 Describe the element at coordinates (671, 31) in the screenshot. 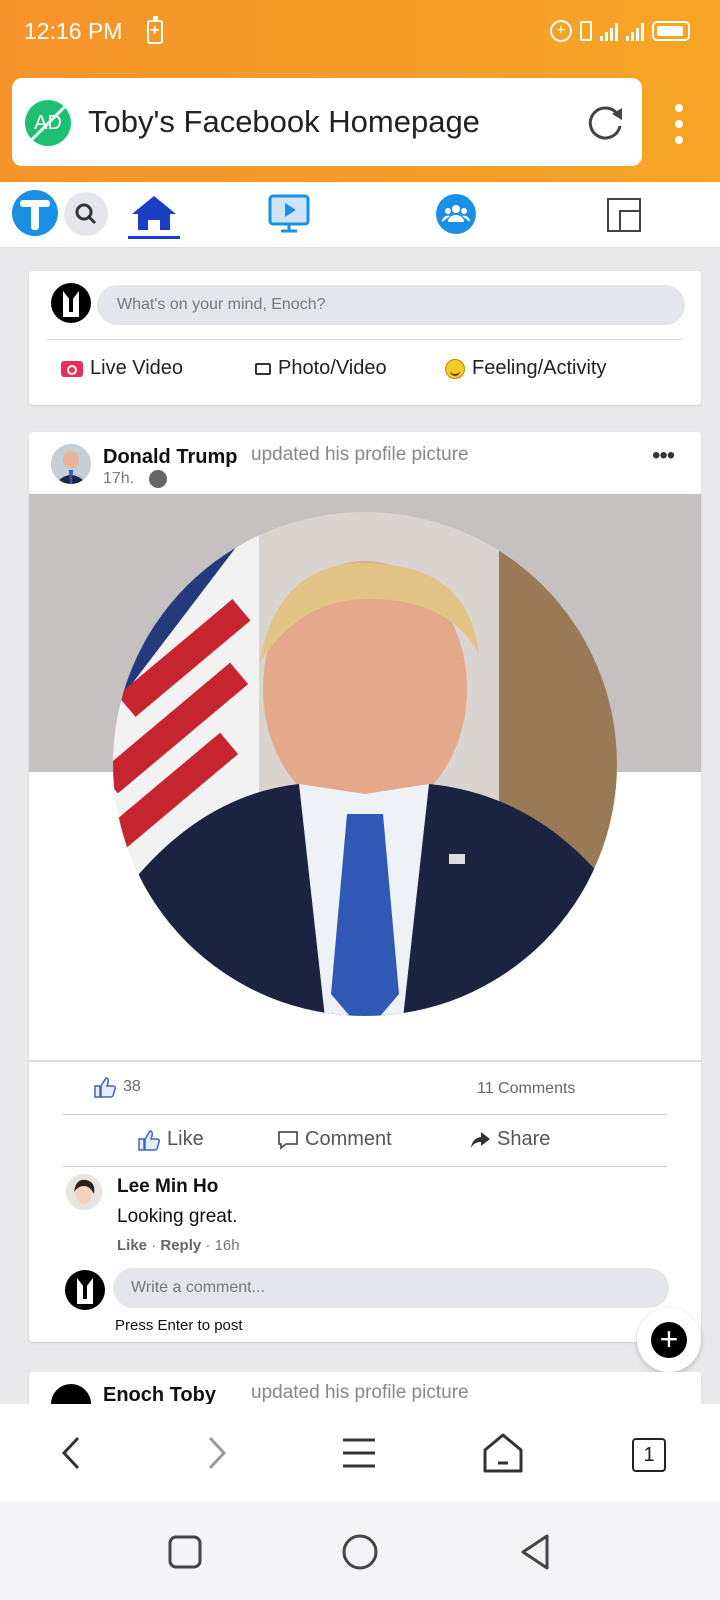

I see `battery-icon` at that location.